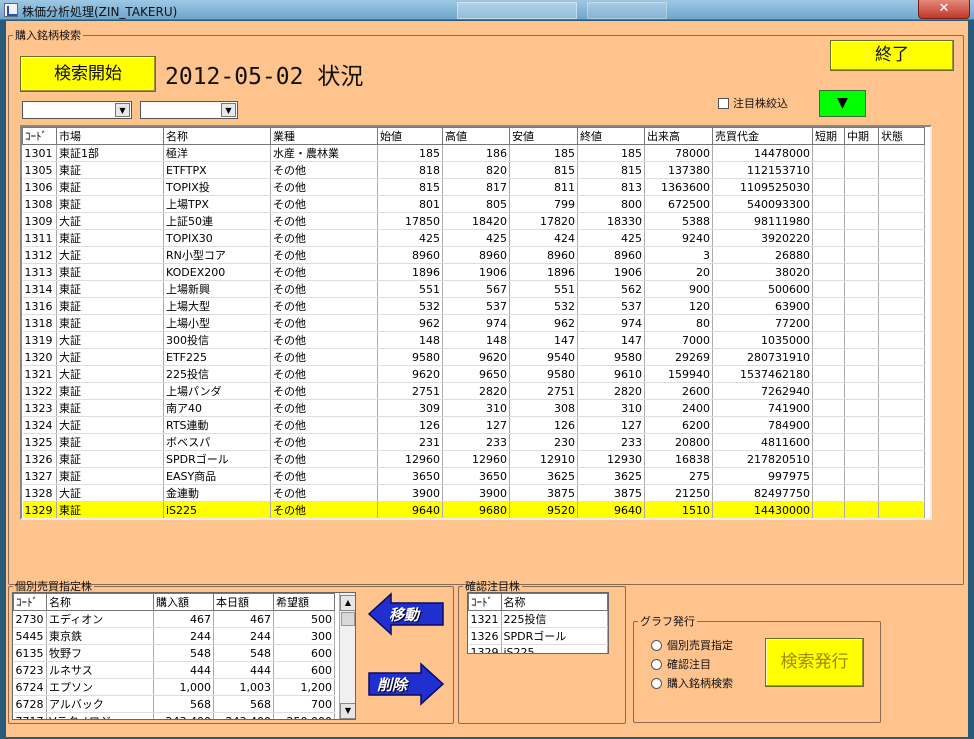 The image size is (974, 739). Describe the element at coordinates (174, 704) in the screenshot. I see `table-row: 6728 アルバック 568 568 700` at that location.